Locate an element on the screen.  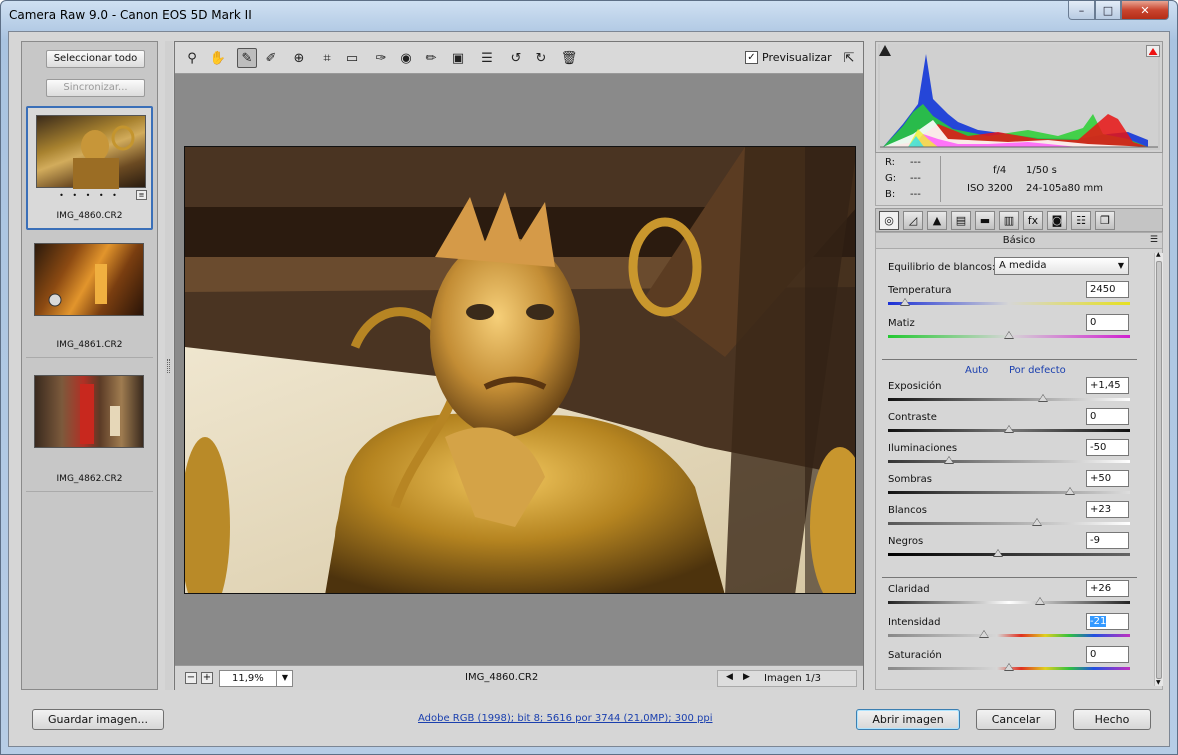
filmstrip-item: ≡ • • • • • IMG_4860.CR2 is located at coordinates (89, 168).